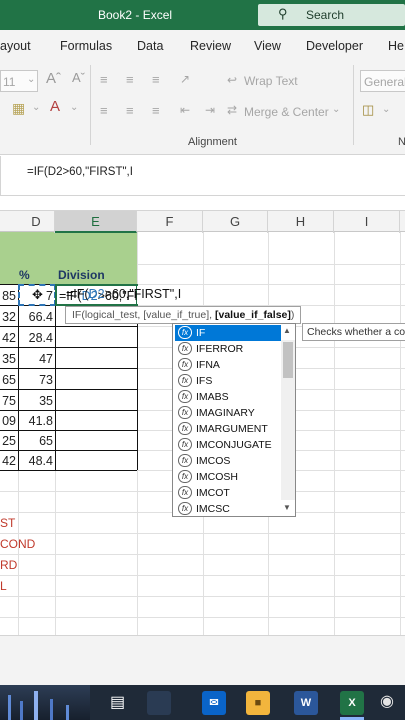 The width and height of the screenshot is (405, 720). I want to click on alignment-group-label: Alignment, so click(212, 142).